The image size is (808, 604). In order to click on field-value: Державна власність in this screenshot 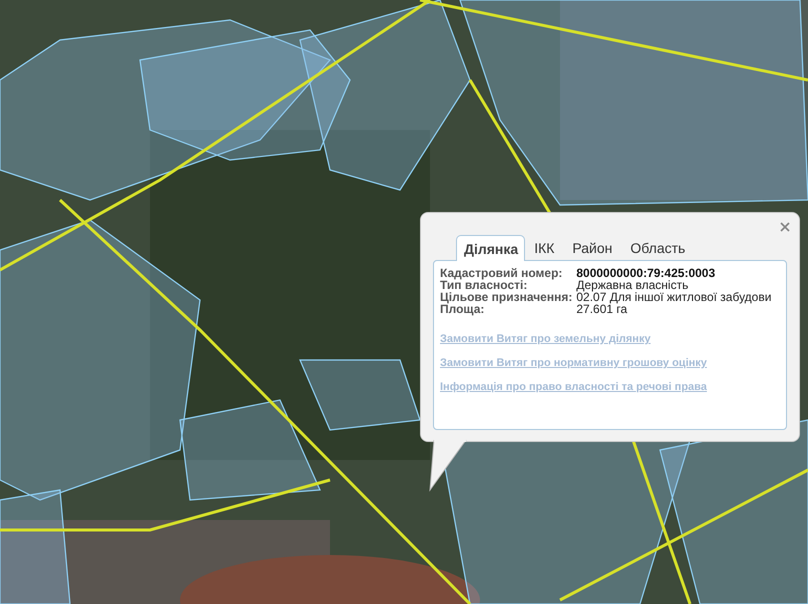, I will do `click(633, 285)`.